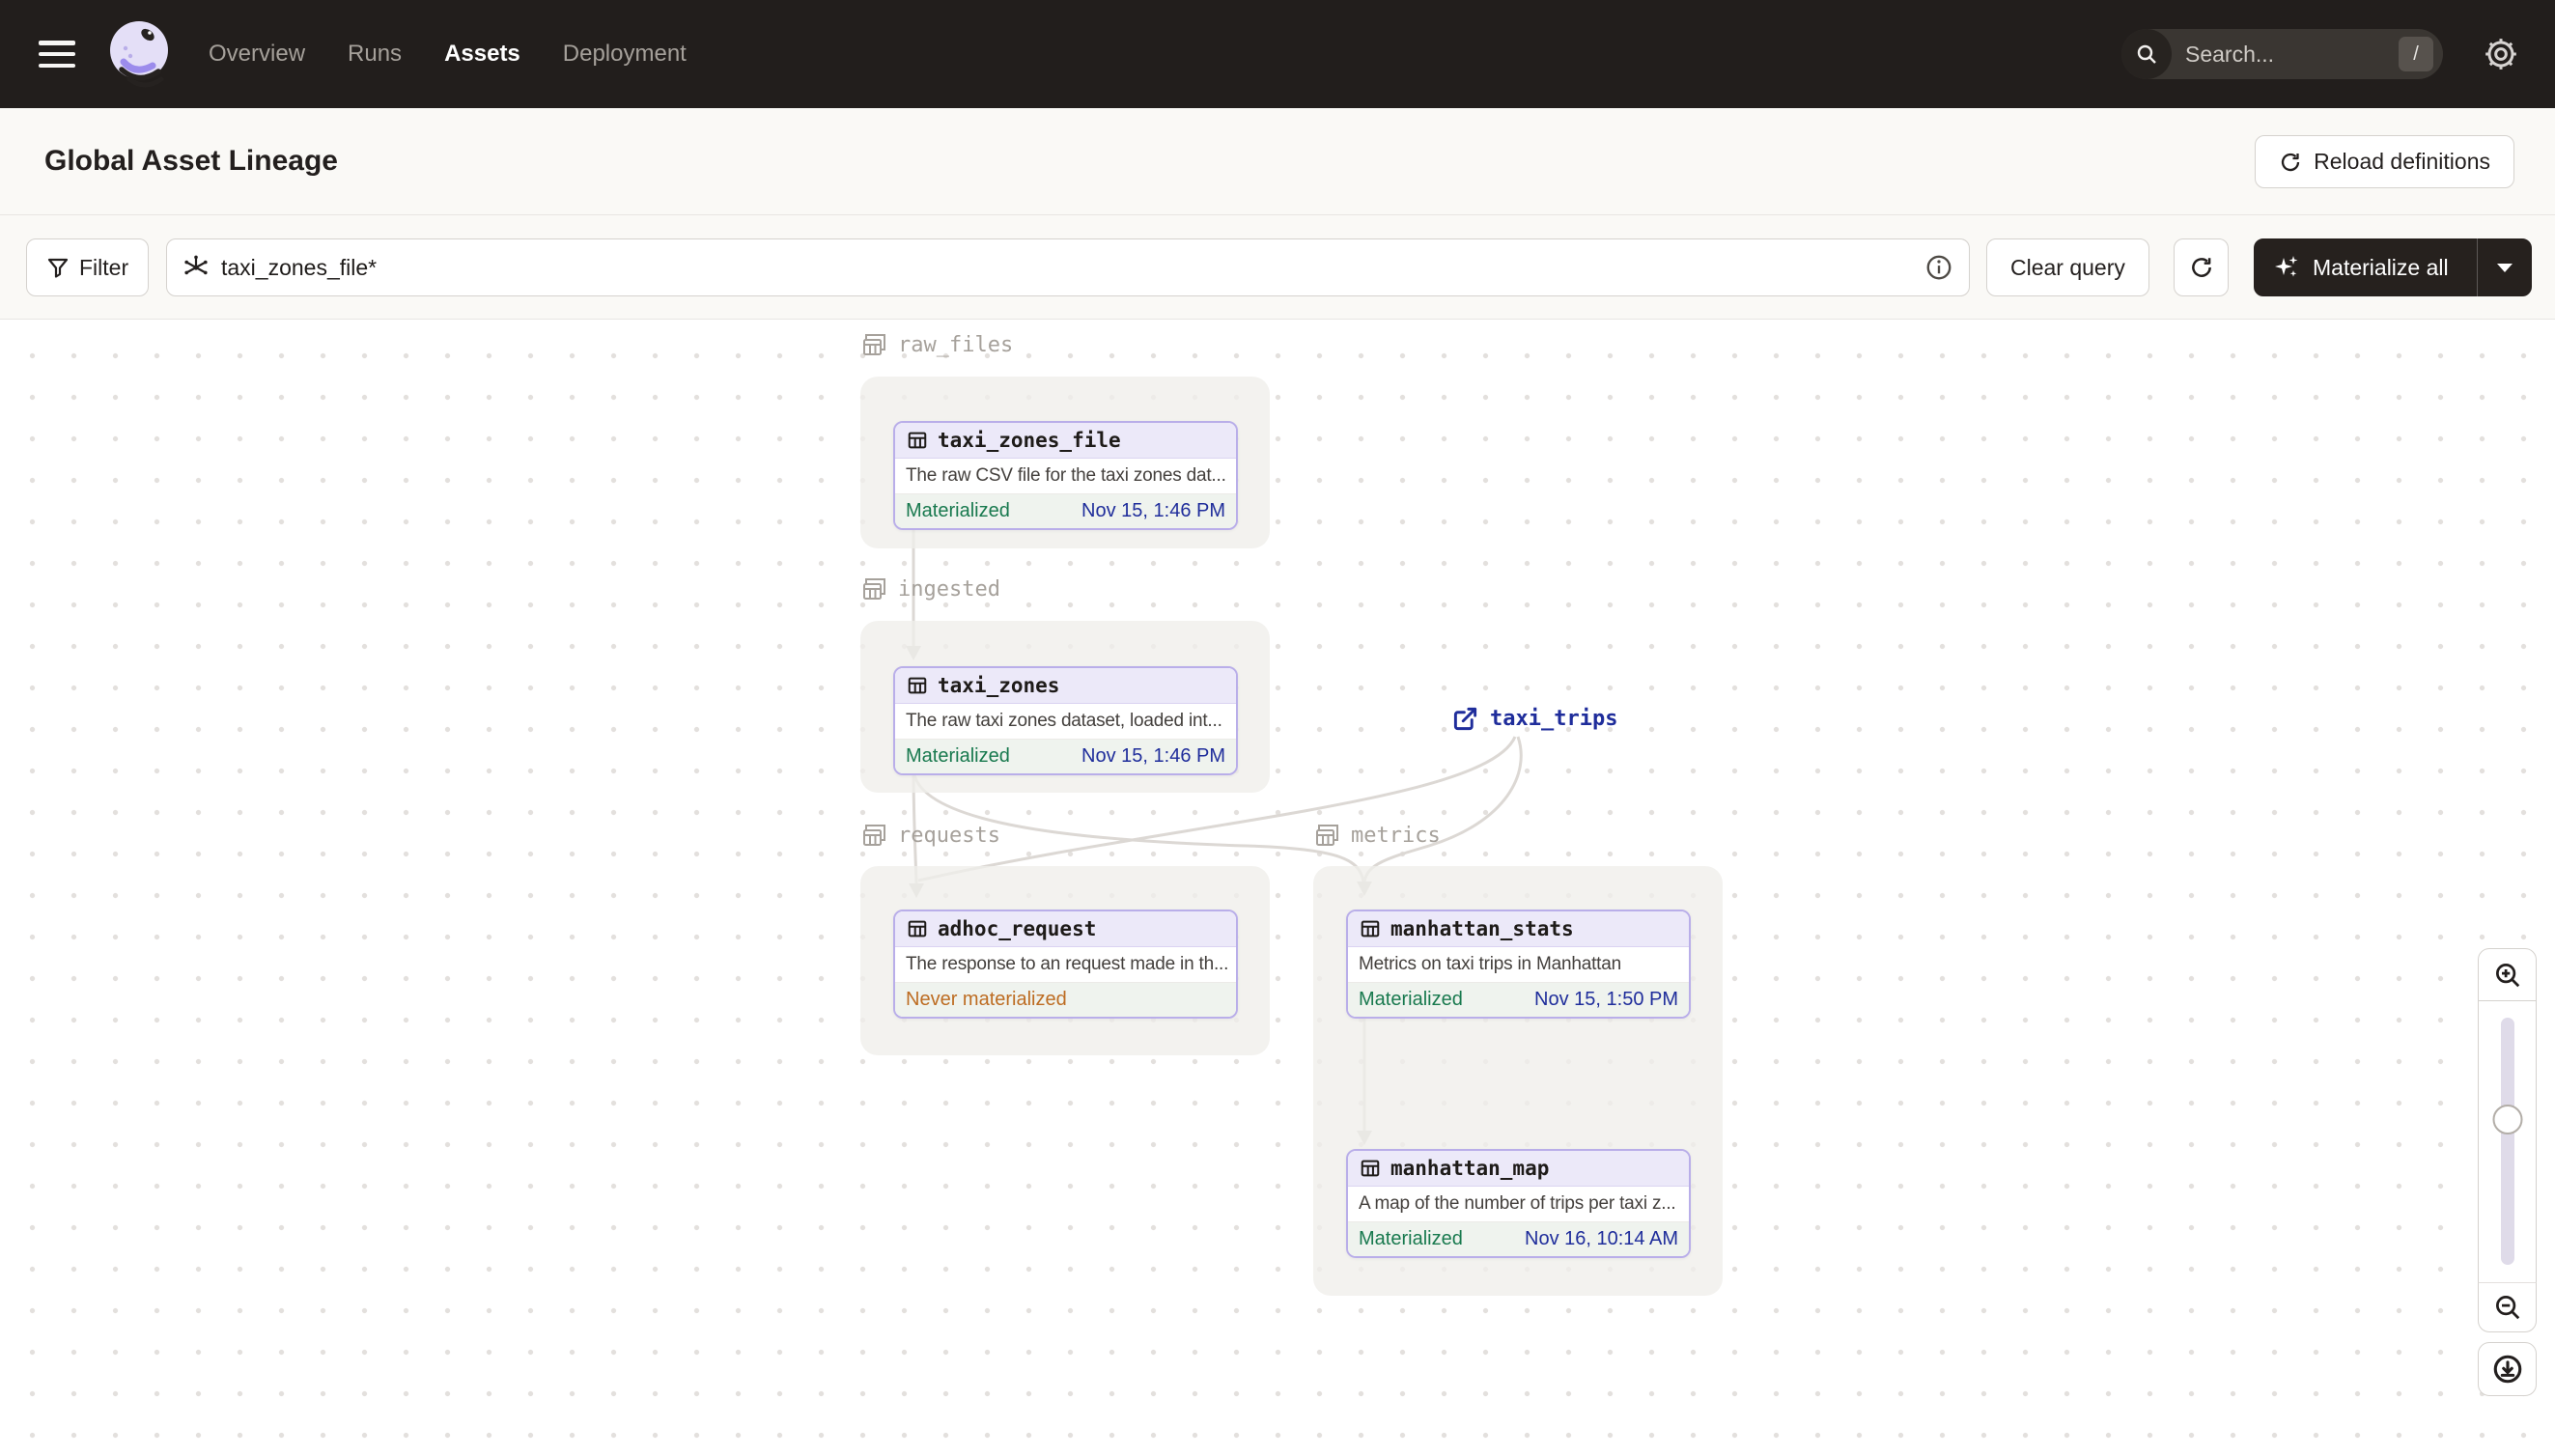 This screenshot has height=1456, width=2555. I want to click on zoom-in-button, so click(2507, 975).